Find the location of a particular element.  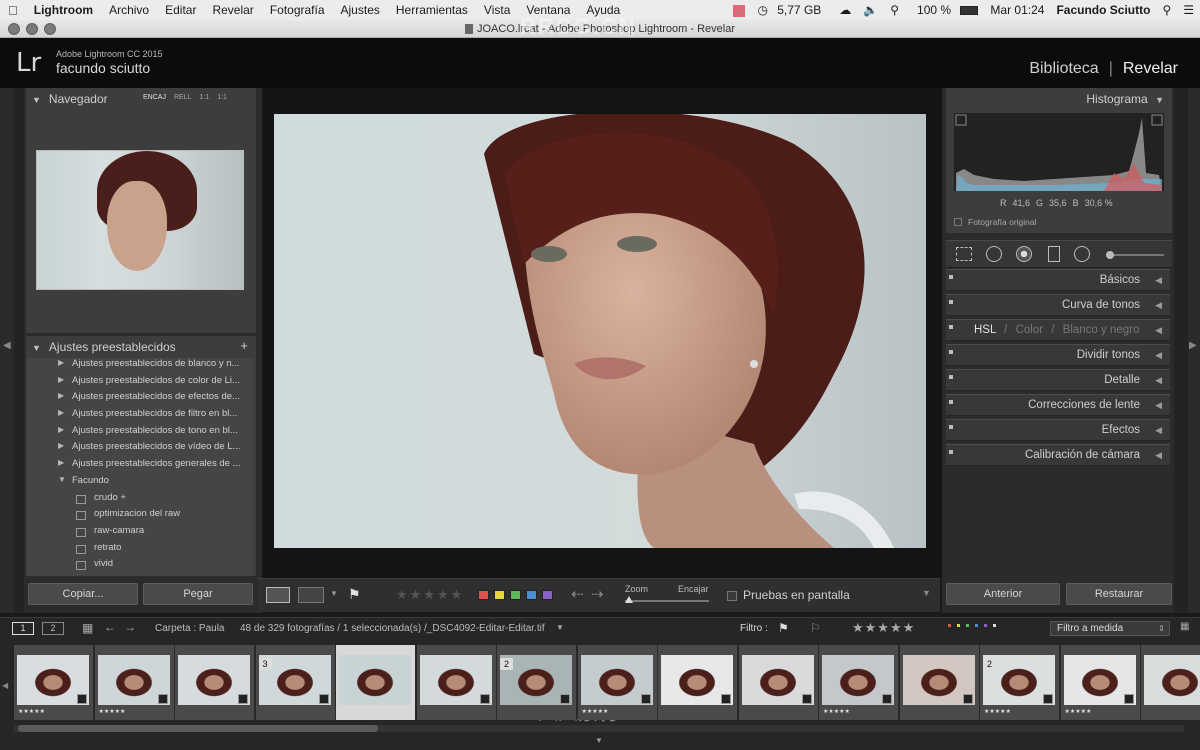

filmstrip-scrollbar is located at coordinates (599, 728).